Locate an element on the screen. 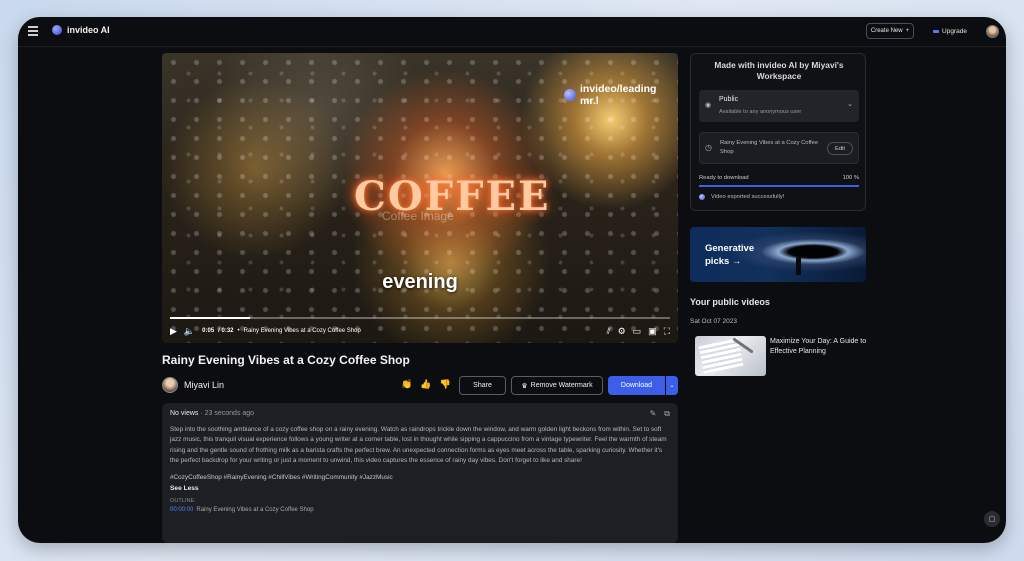  author-name: Miyavi Lin is located at coordinates (204, 385).